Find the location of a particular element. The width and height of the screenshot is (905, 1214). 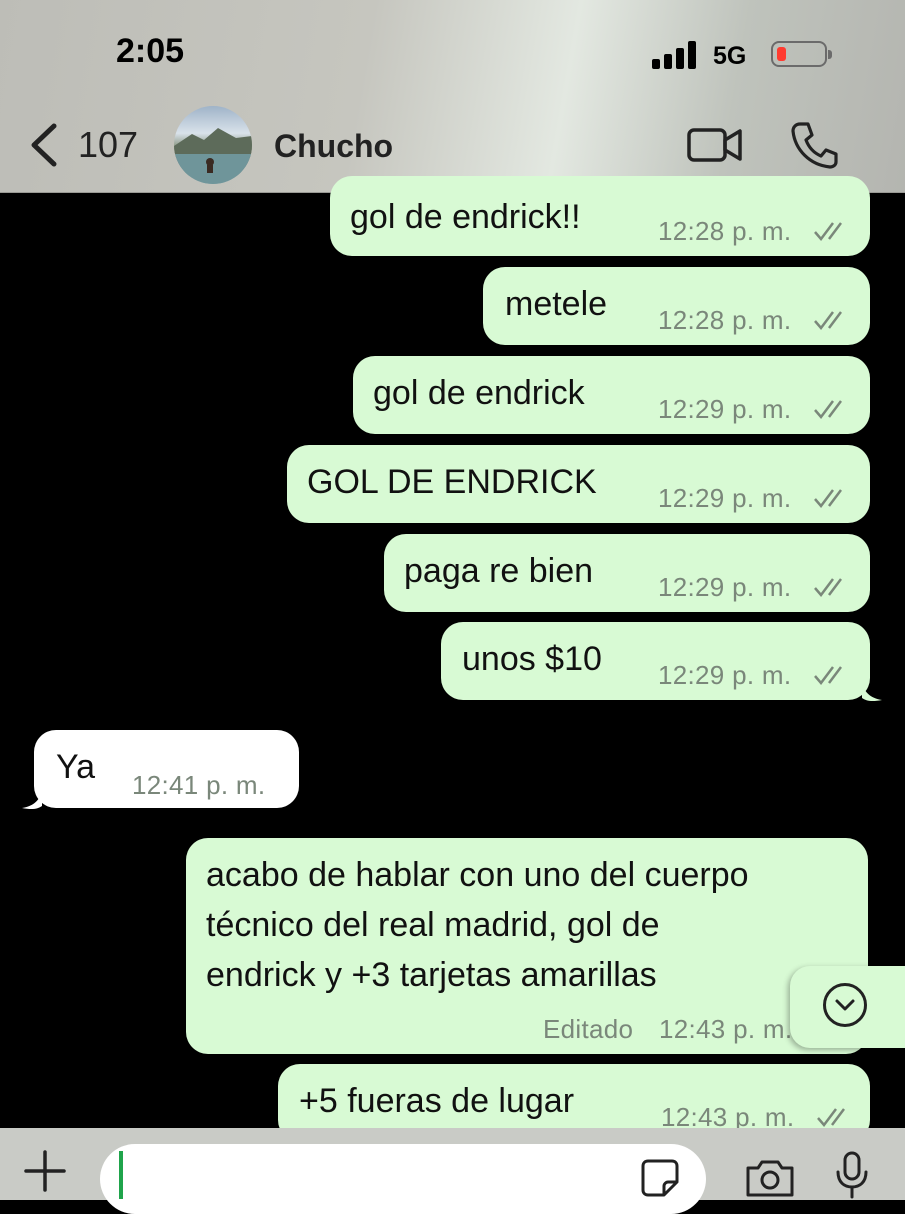

phone-icon is located at coordinates (815, 145).